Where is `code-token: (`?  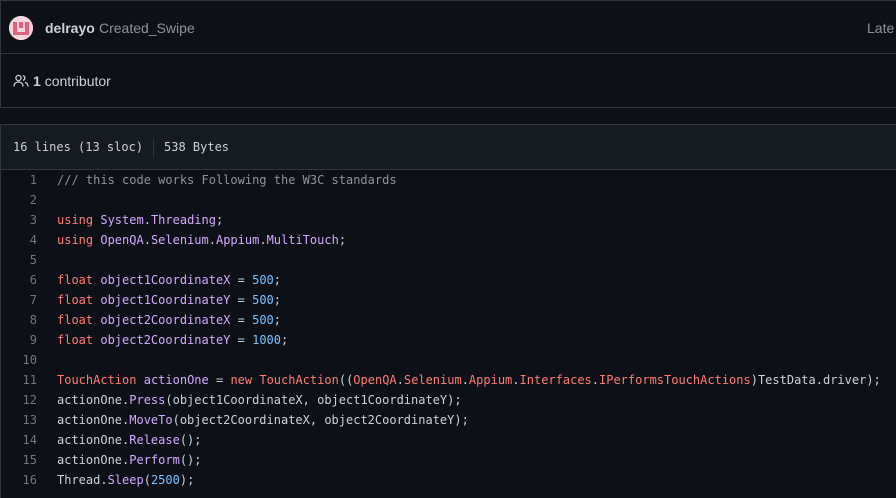 code-token: ( is located at coordinates (147, 480).